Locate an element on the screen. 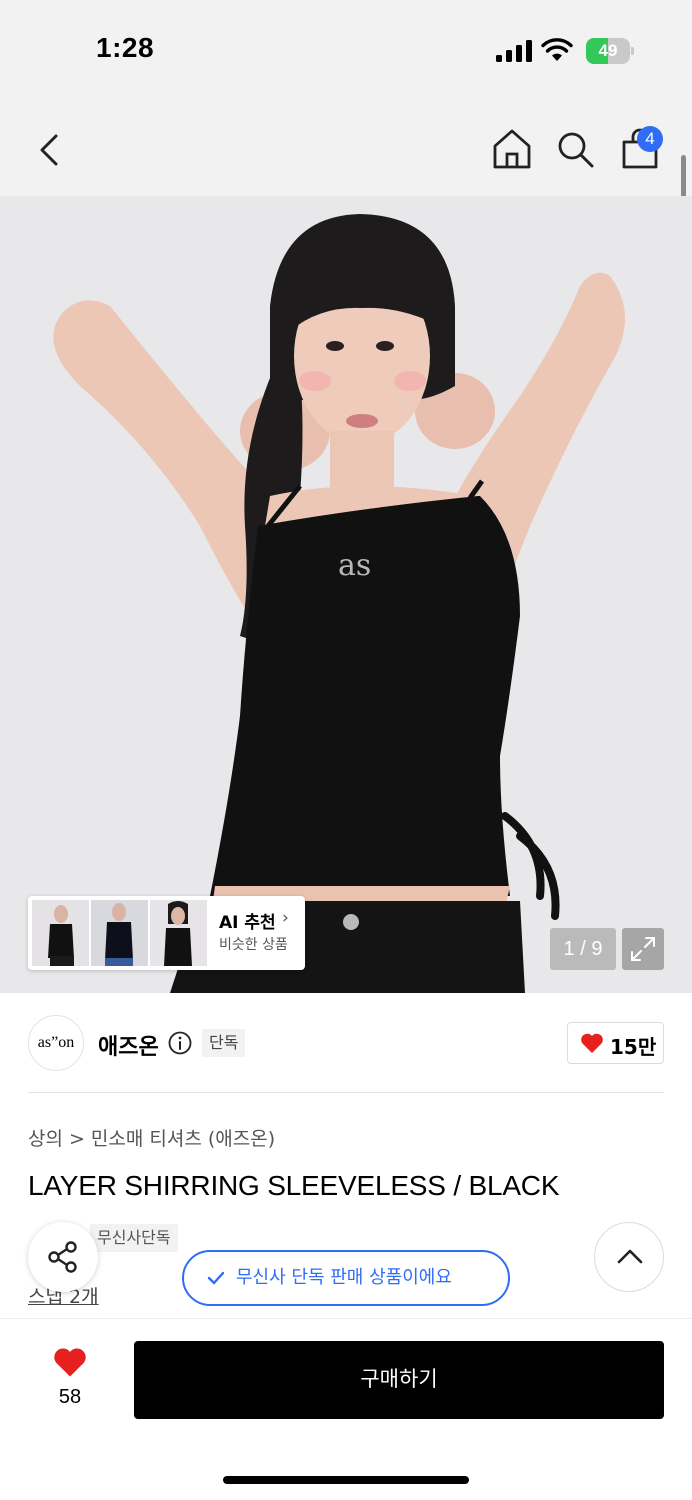 The image size is (692, 1500). cart-count-badge: 4 is located at coordinates (650, 139).